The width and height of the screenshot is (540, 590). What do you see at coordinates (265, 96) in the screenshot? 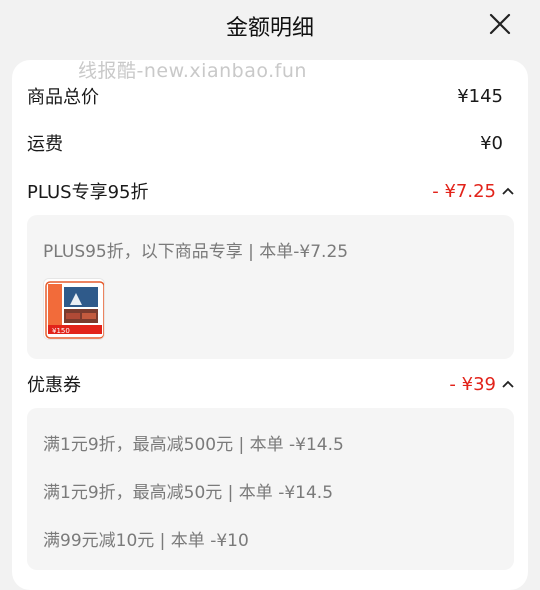
I see `goods-total-row: 商品总价 ¥145` at bounding box center [265, 96].